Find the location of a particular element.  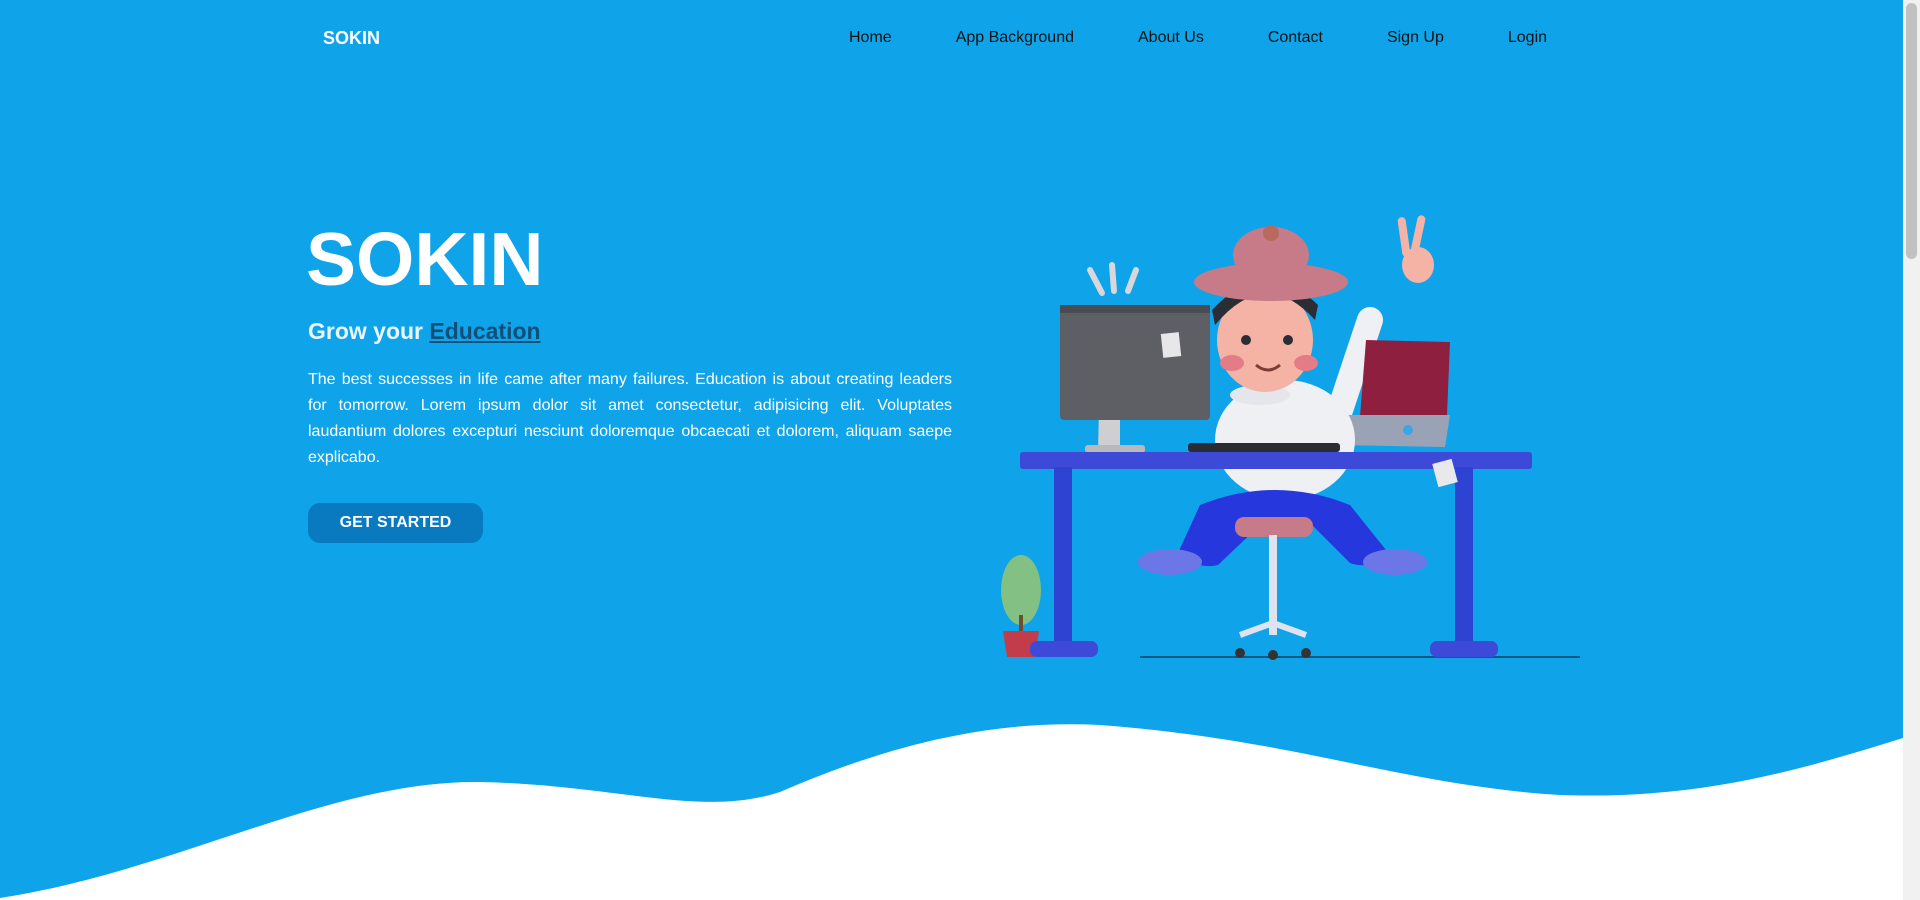

nav-link-login: Login is located at coordinates (1527, 38).